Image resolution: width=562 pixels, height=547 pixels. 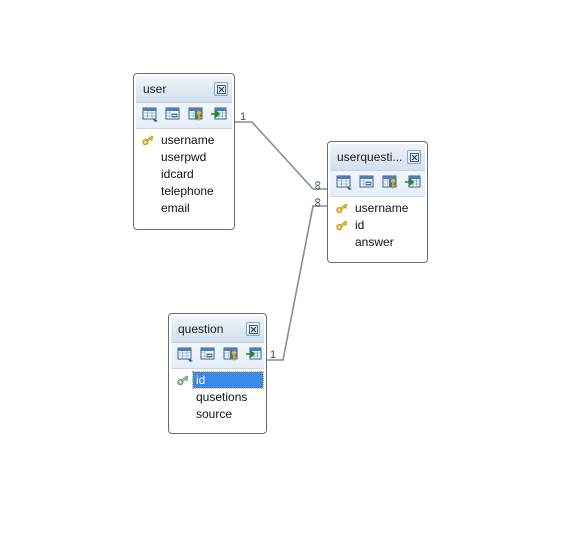 I want to click on field-row: telephone, so click(x=184, y=190).